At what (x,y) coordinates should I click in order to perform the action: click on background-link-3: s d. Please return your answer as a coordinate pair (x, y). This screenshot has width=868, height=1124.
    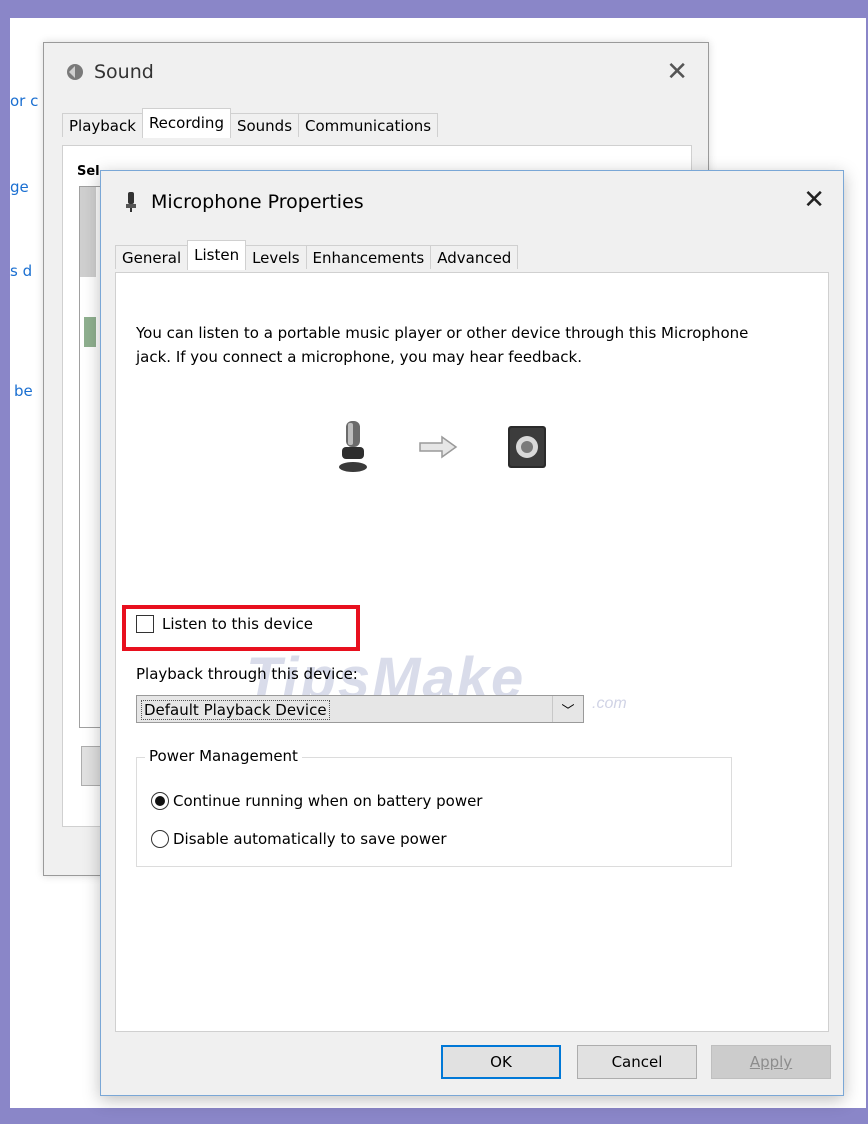
    Looking at the image, I should click on (21, 271).